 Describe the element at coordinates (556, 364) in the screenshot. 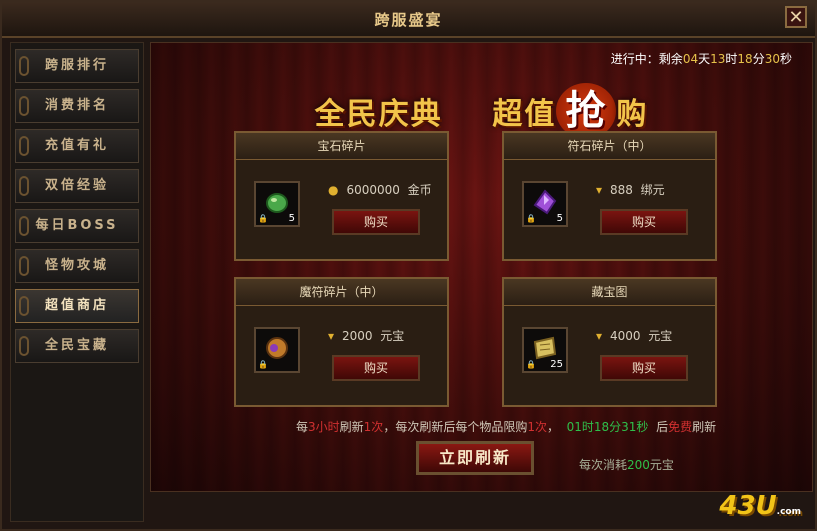

I see `item-quantity: 25` at that location.